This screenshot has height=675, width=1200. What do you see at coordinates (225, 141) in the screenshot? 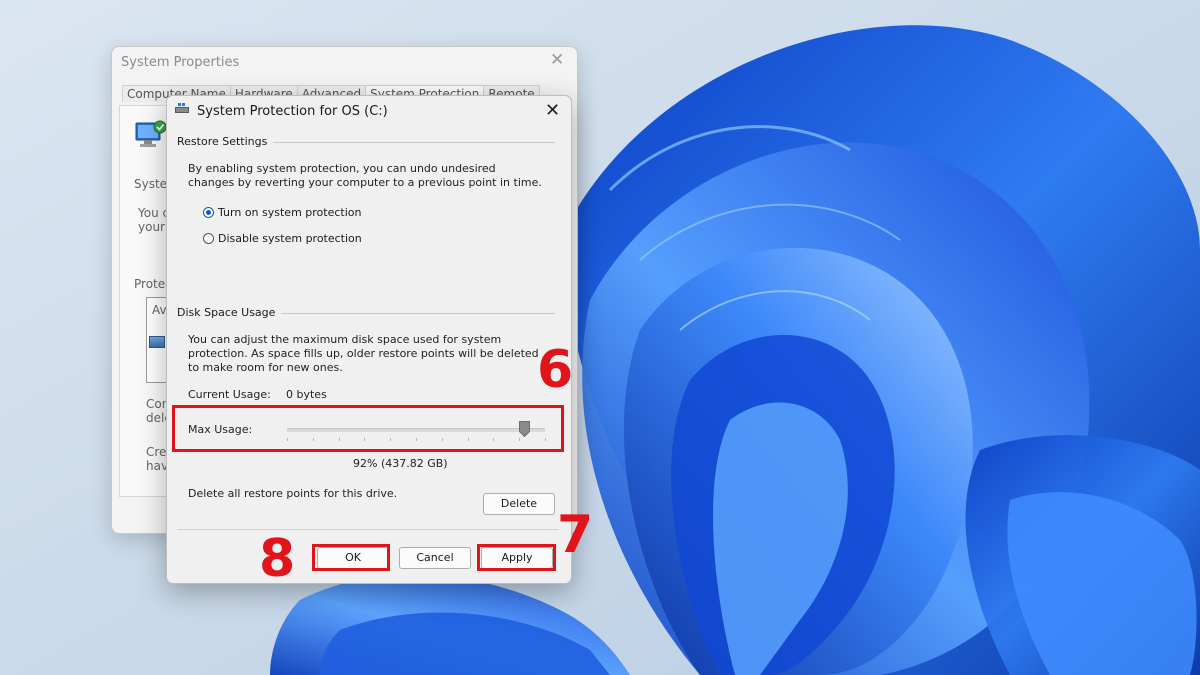
I see `restore-settings-heading: Restore Settings` at bounding box center [225, 141].